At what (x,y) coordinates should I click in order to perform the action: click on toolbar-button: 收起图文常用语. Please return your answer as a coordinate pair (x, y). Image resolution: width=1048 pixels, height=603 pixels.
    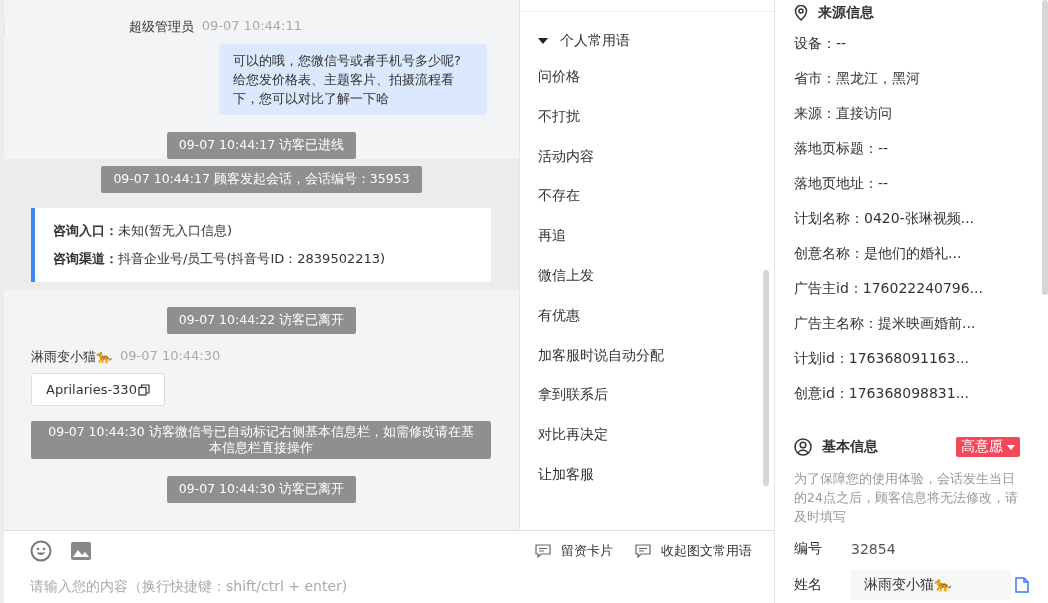
    Looking at the image, I should click on (693, 551).